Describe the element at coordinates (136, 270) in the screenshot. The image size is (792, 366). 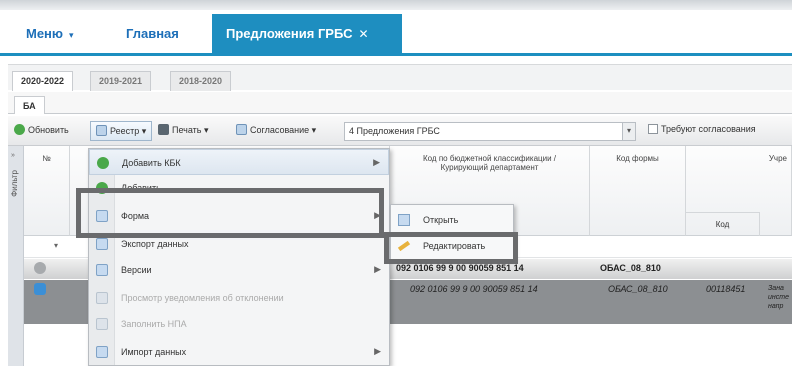
I see `menu-item-label: Версии` at that location.